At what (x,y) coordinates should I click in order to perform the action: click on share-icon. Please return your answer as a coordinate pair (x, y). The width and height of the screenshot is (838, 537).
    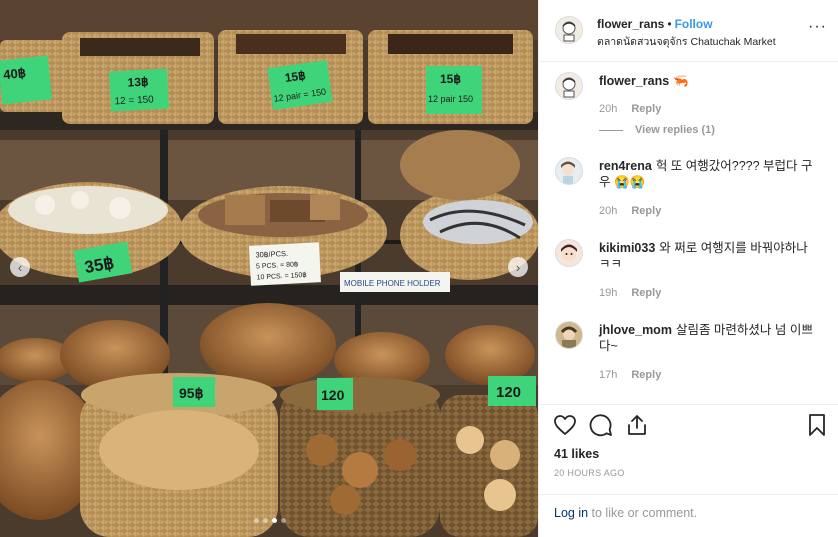
    Looking at the image, I should click on (637, 425).